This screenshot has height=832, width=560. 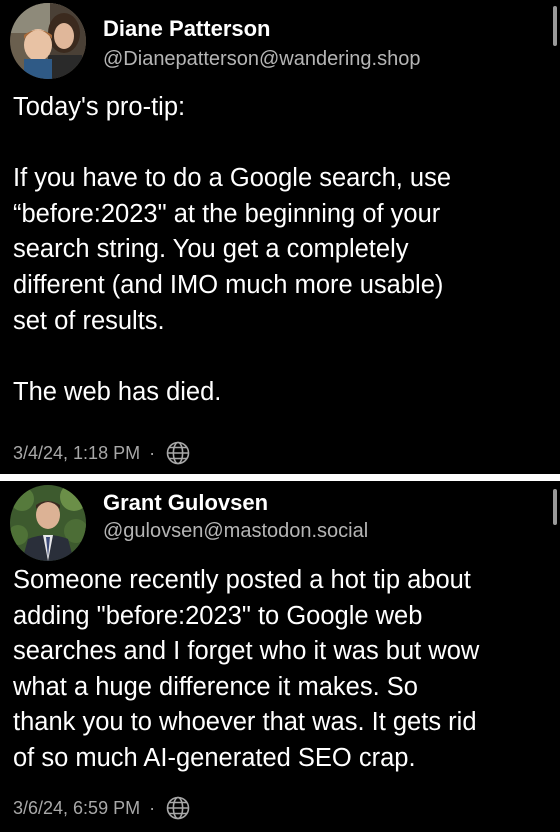 I want to click on account-handle: @gulovsen@mastodon.social, so click(x=235, y=531).